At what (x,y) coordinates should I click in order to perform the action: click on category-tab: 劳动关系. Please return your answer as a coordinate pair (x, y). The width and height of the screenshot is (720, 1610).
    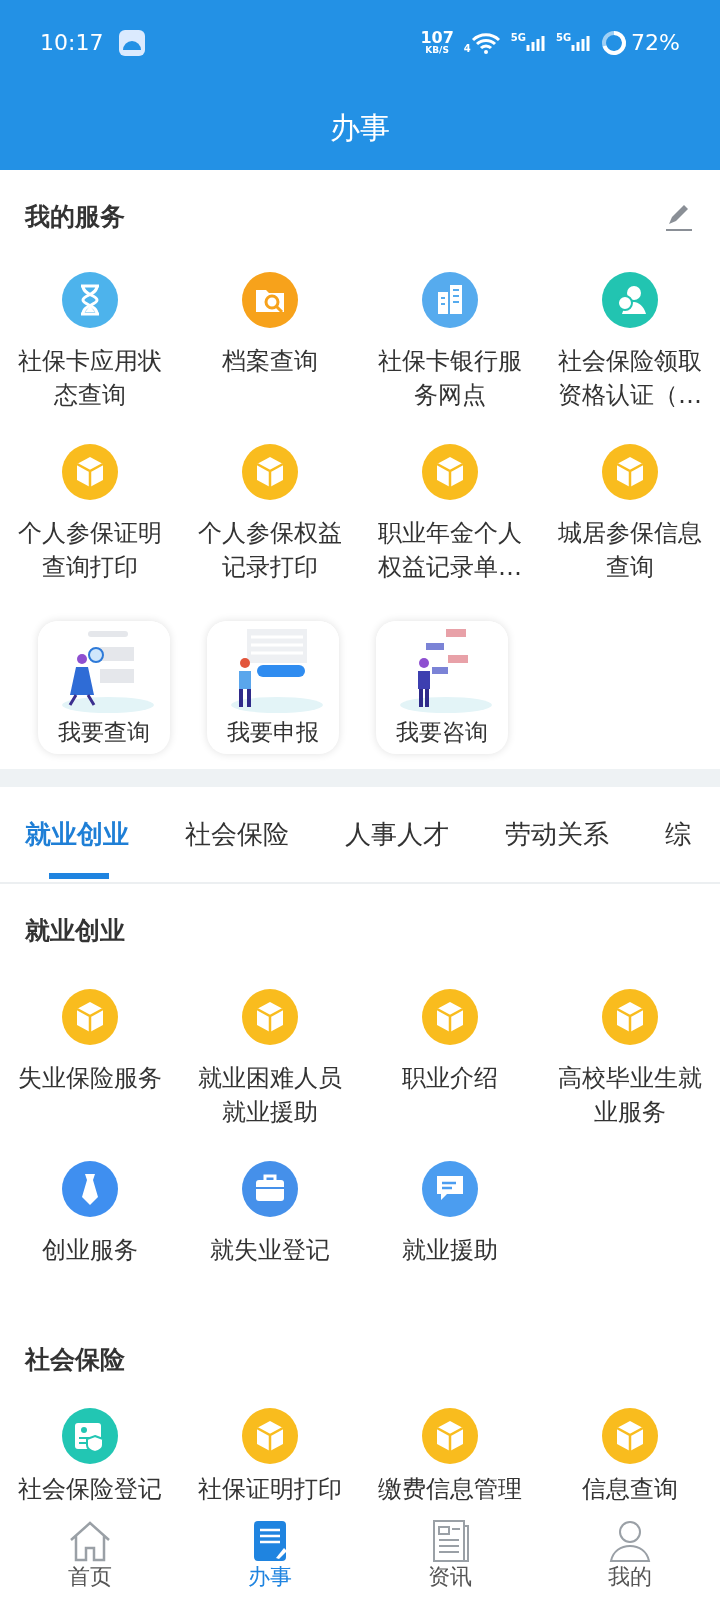
    Looking at the image, I should click on (557, 834).